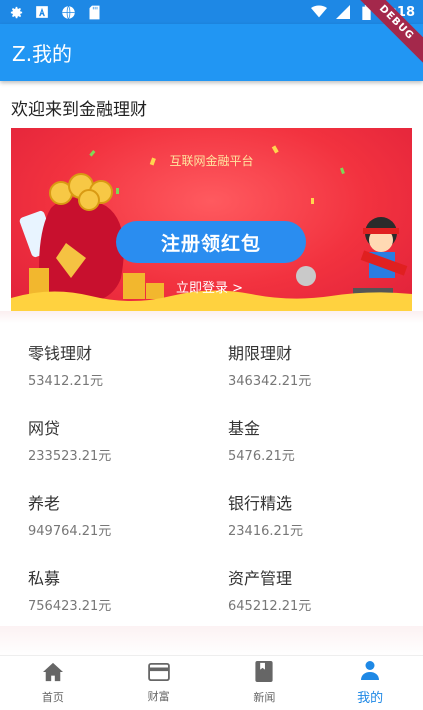 This screenshot has width=423, height=710. What do you see at coordinates (261, 456) in the screenshot?
I see `grid-item-value: 5476.21元` at bounding box center [261, 456].